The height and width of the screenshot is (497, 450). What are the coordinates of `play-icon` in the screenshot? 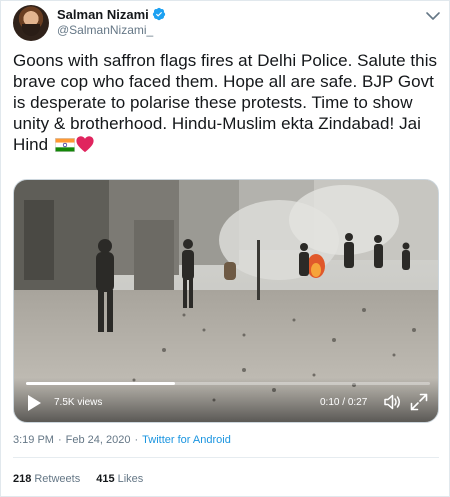 It's located at (34, 403).